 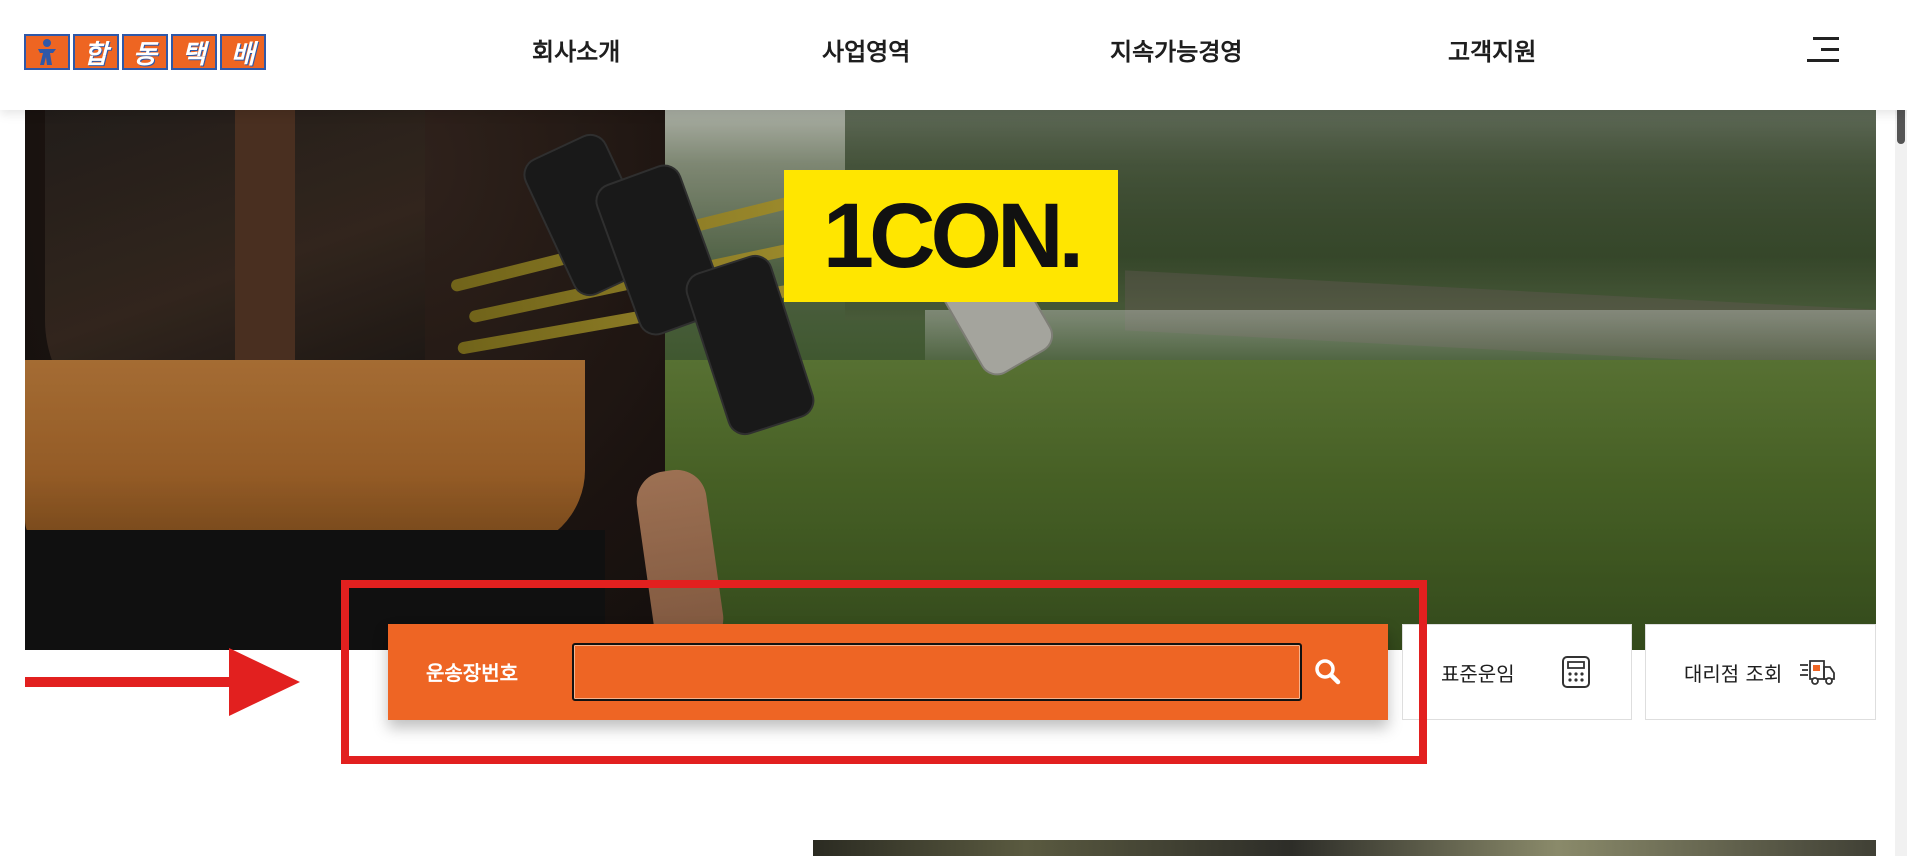 I want to click on agency-lookup-button: 대리점 조회, so click(x=1760, y=672).